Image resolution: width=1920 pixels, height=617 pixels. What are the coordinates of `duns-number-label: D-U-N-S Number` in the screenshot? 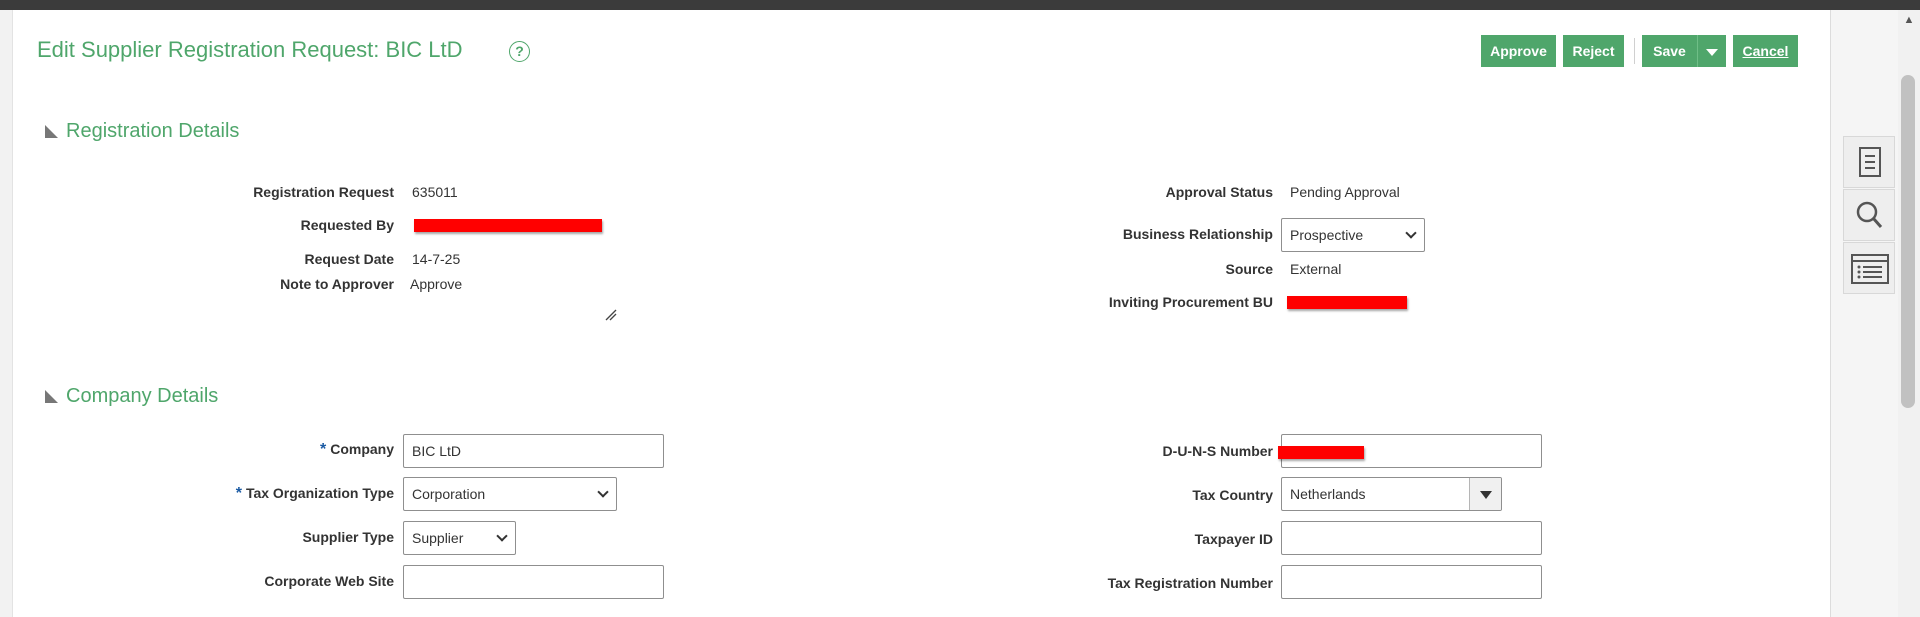 It's located at (1217, 451).